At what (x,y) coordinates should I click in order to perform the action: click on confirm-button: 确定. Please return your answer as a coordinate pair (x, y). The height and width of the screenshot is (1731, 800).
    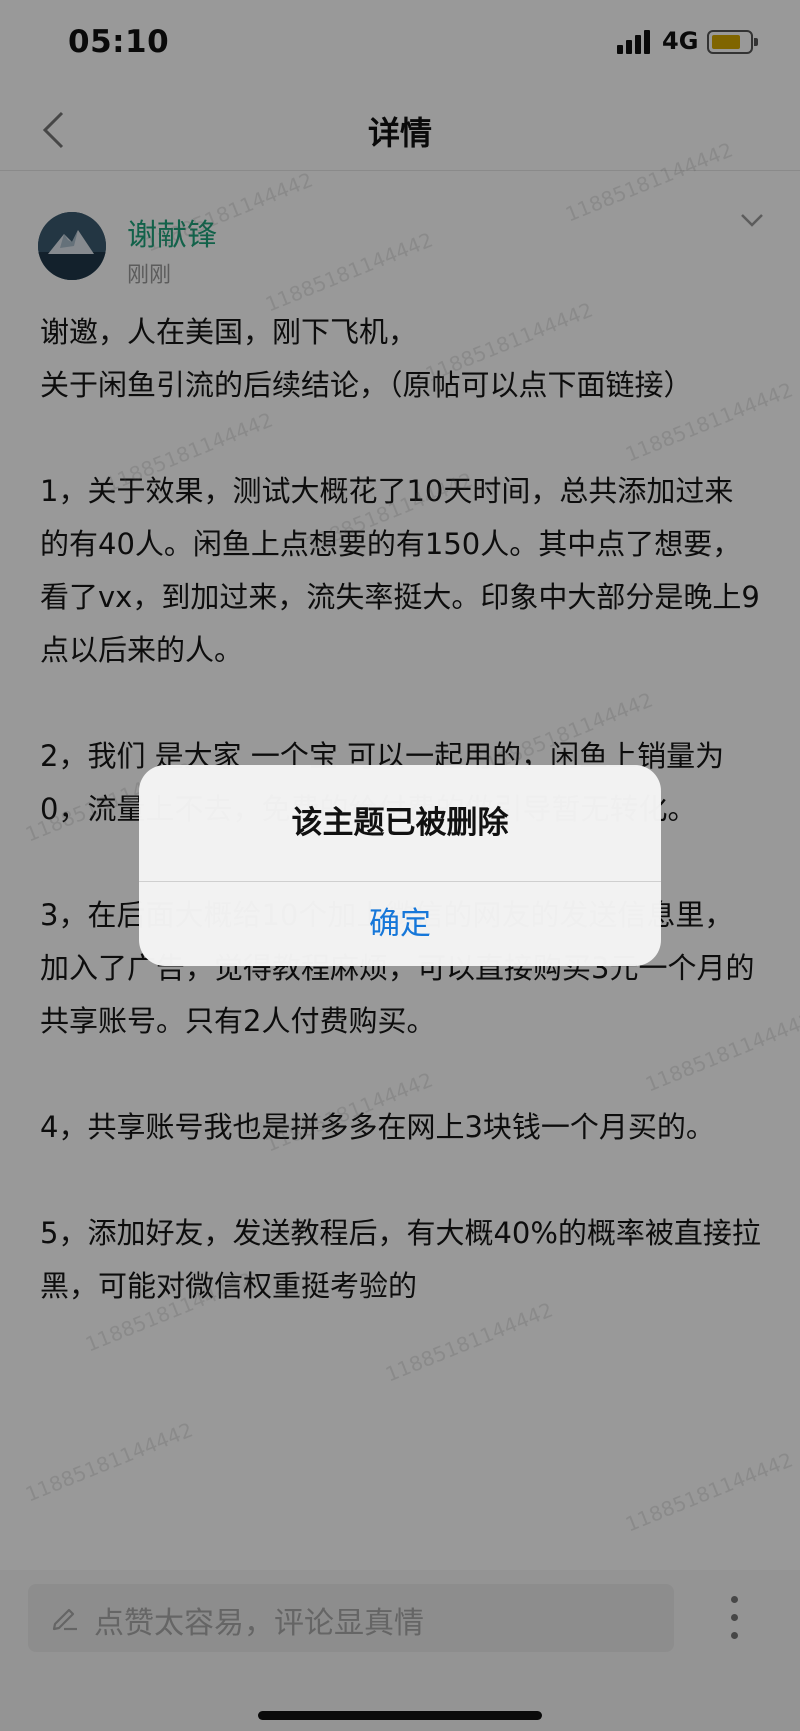
    Looking at the image, I should click on (400, 924).